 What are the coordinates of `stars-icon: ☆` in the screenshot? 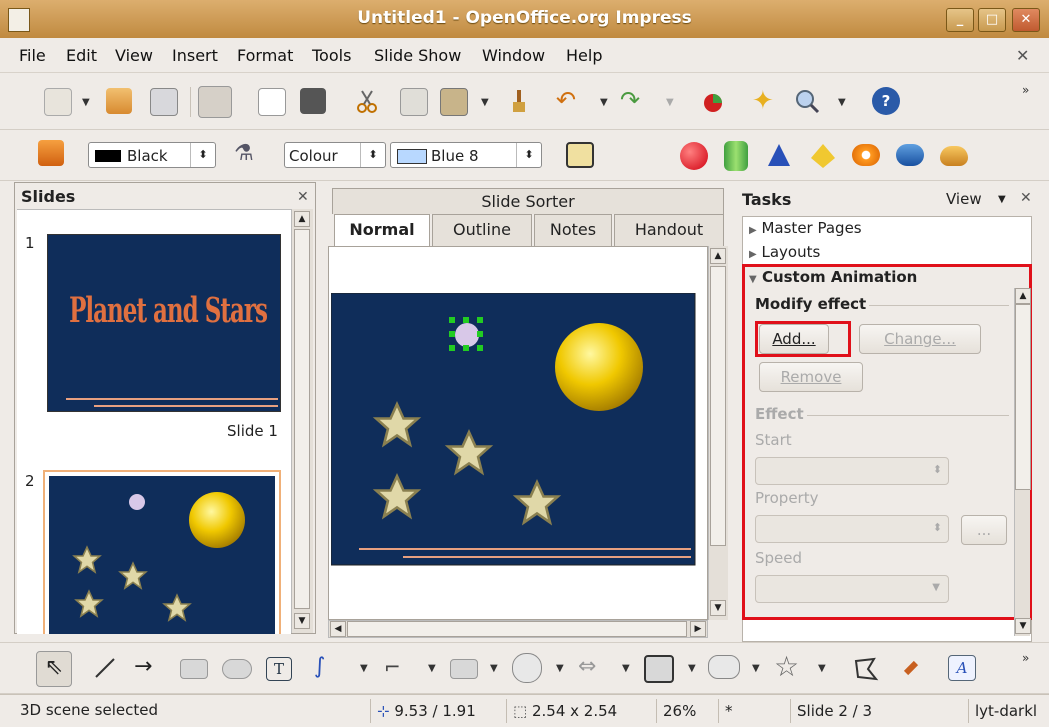 It's located at (787, 667).